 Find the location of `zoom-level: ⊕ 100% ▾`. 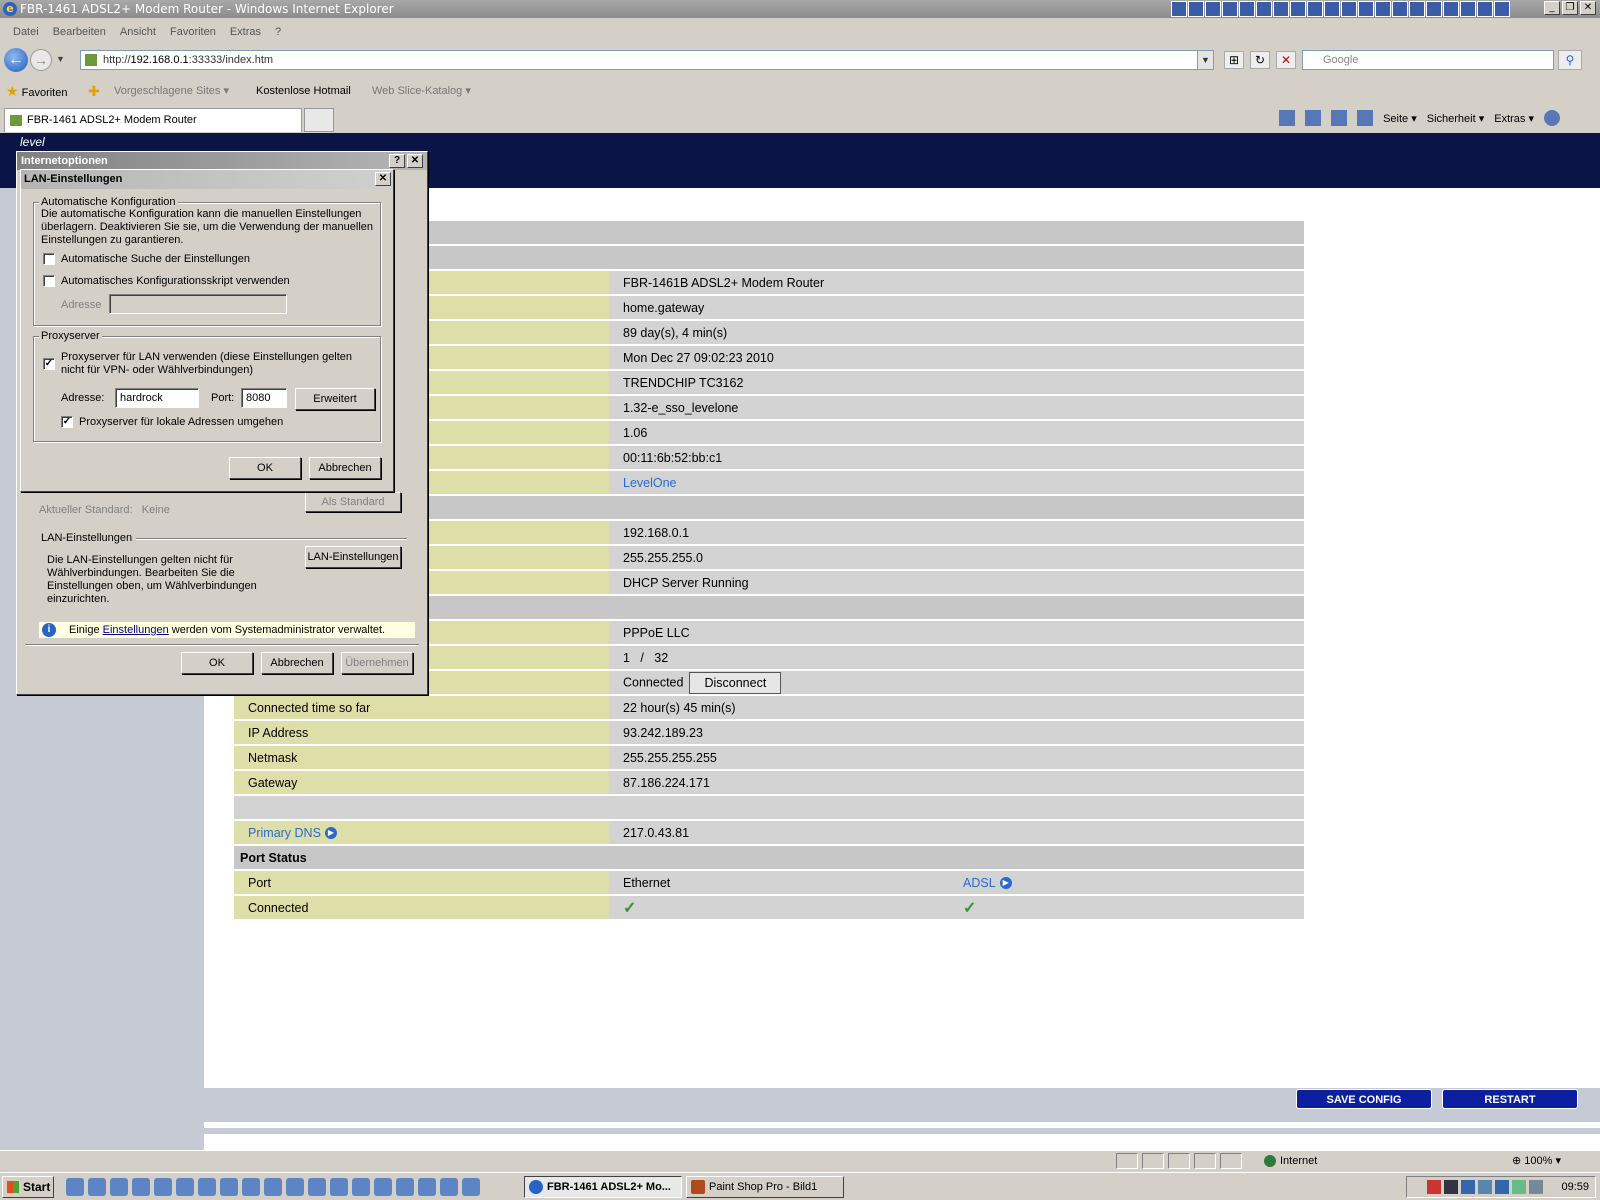

zoom-level: ⊕ 100% ▾ is located at coordinates (1536, 1161).